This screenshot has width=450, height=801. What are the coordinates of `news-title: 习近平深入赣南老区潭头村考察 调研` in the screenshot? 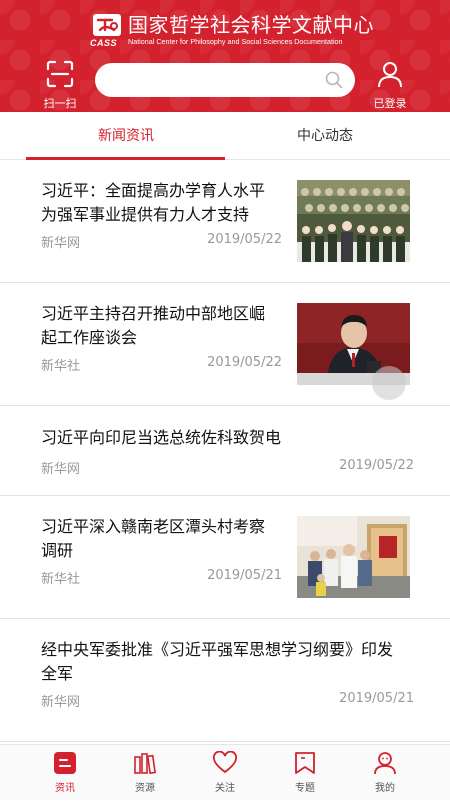 It's located at (153, 538).